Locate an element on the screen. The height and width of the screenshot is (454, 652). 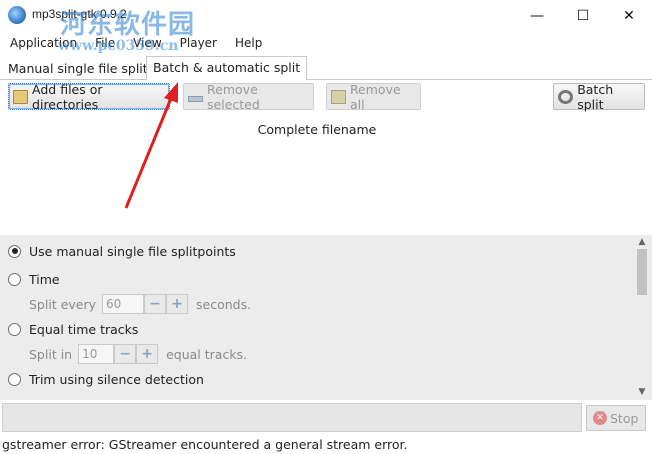
add-files-button: Add files or directories is located at coordinates (89, 96).